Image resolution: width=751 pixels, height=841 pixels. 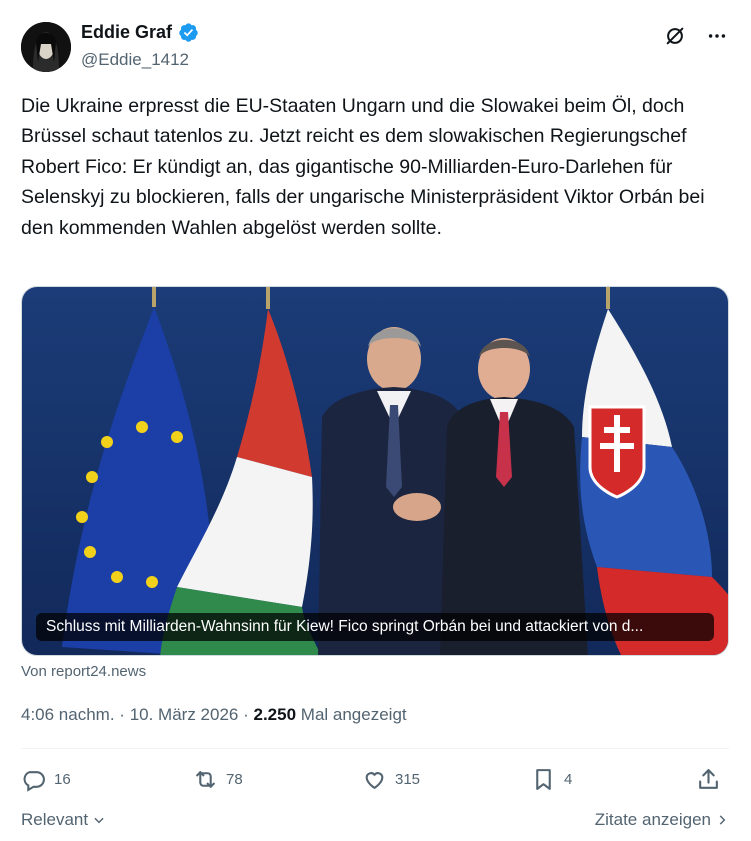 What do you see at coordinates (675, 36) in the screenshot?
I see `grok-icon` at bounding box center [675, 36].